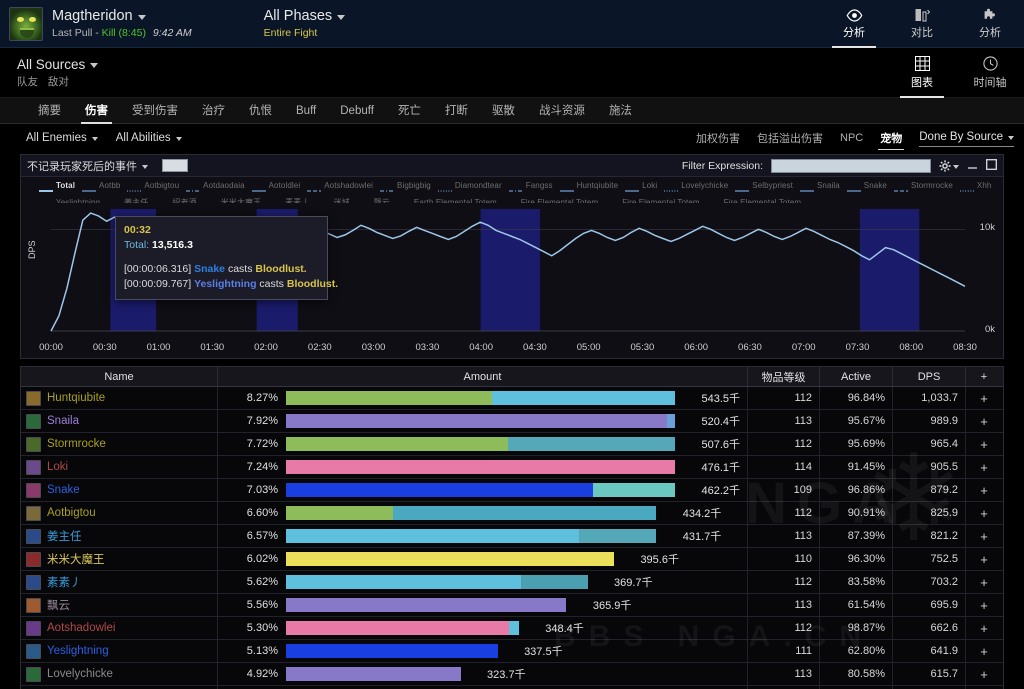  I want to click on table-row: Snaila 7.92% 520.4千 113 95.67% 989.9 +, so click(512, 421).